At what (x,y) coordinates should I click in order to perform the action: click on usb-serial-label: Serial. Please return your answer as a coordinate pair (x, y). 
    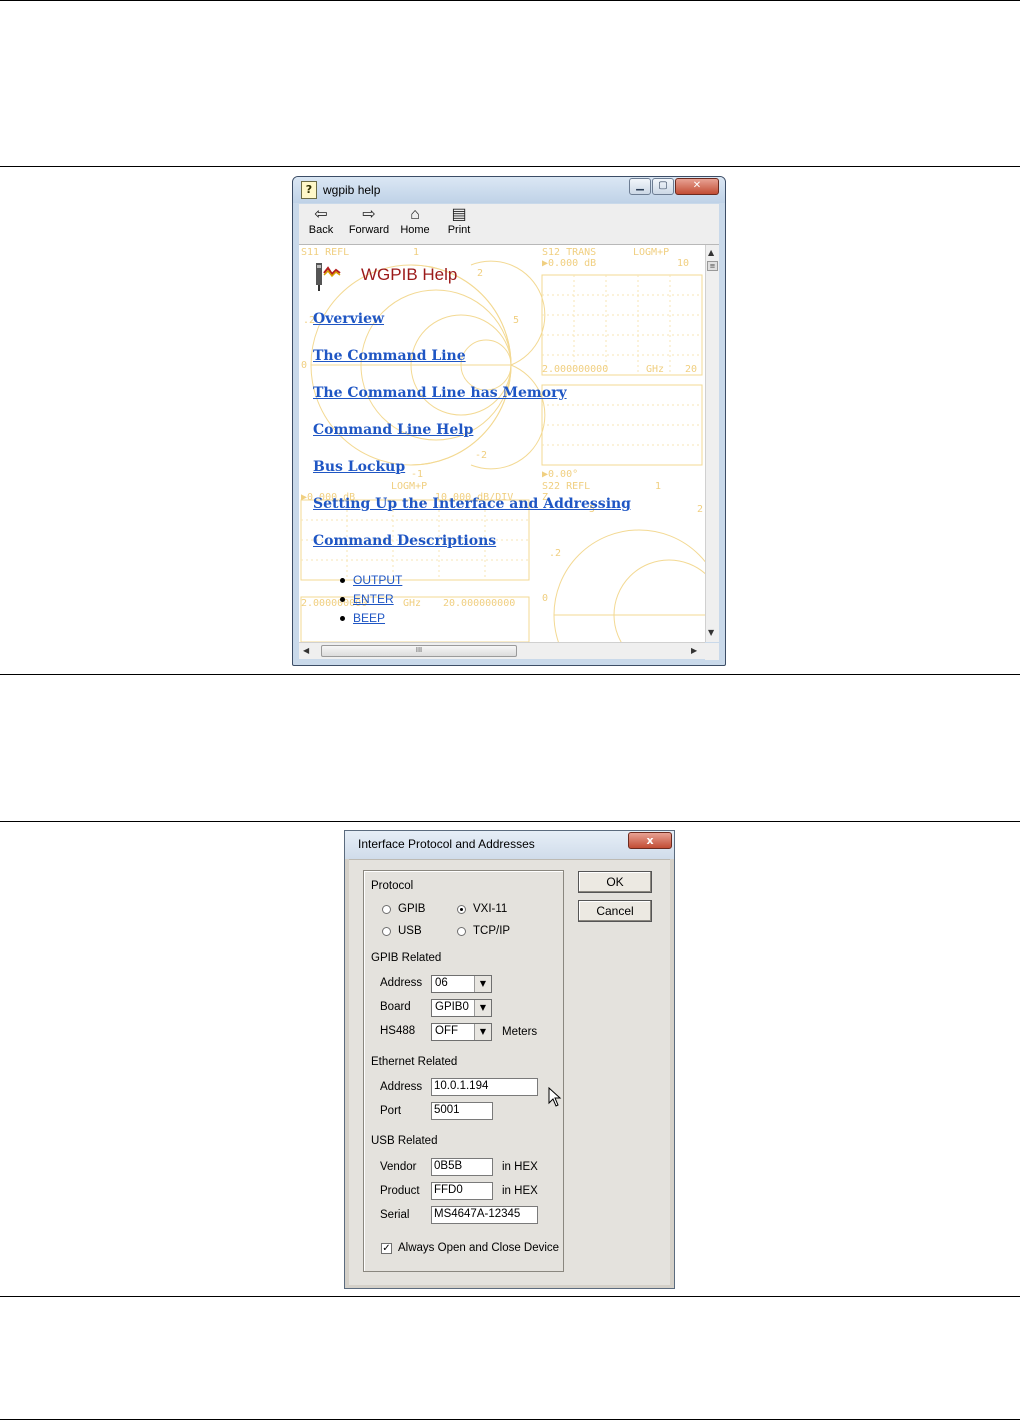
    Looking at the image, I should click on (395, 1215).